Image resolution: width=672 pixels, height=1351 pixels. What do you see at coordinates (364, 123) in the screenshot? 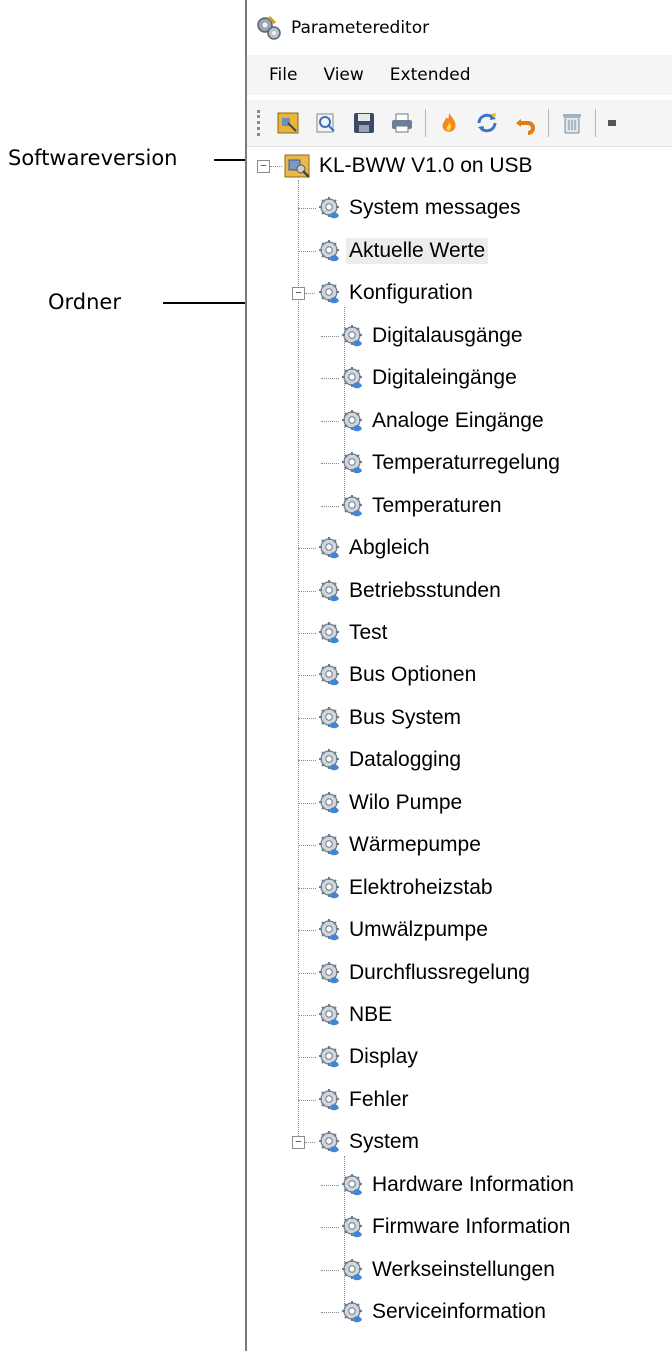
I see `save-icon` at bounding box center [364, 123].